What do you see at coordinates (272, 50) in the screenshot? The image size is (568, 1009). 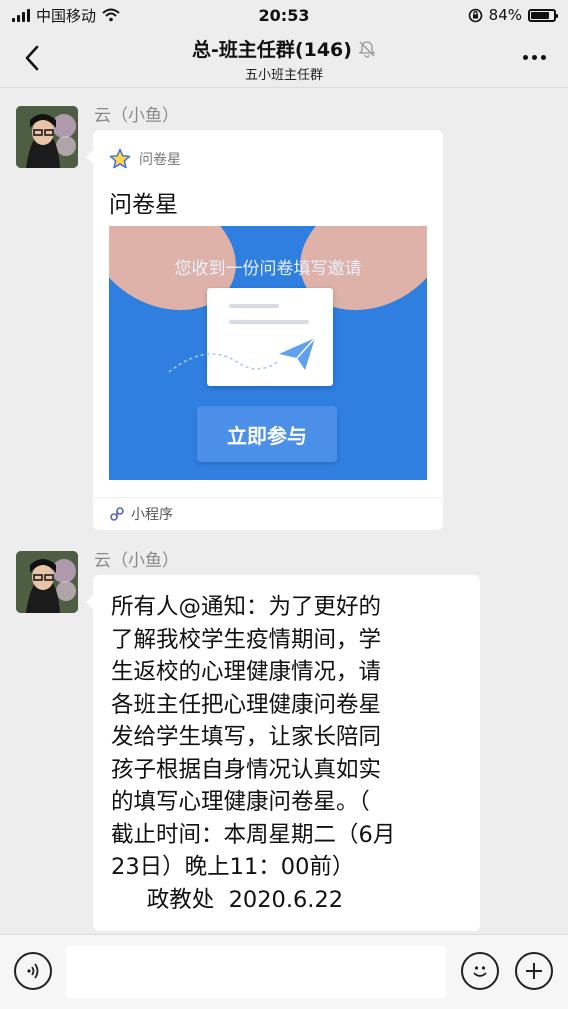 I see `chat-title-text: 总-班主任群(146)` at bounding box center [272, 50].